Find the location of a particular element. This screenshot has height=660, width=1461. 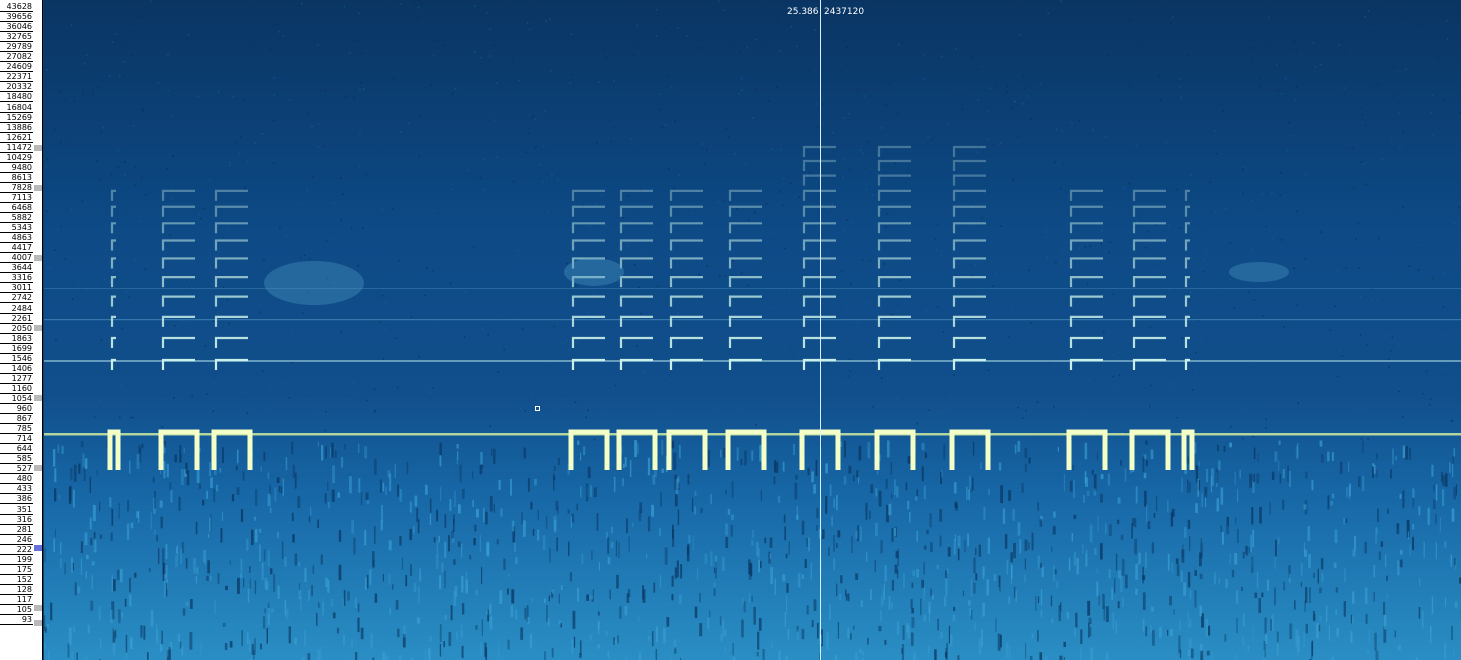

ruler-tick-label: 785 is located at coordinates (16, 429).